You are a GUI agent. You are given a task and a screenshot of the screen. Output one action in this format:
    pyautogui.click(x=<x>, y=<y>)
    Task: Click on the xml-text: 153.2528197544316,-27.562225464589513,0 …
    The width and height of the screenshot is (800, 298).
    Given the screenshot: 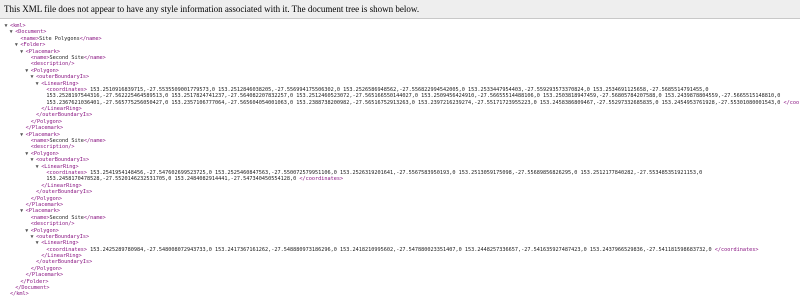 What is the action you would take?
    pyautogui.click(x=413, y=96)
    